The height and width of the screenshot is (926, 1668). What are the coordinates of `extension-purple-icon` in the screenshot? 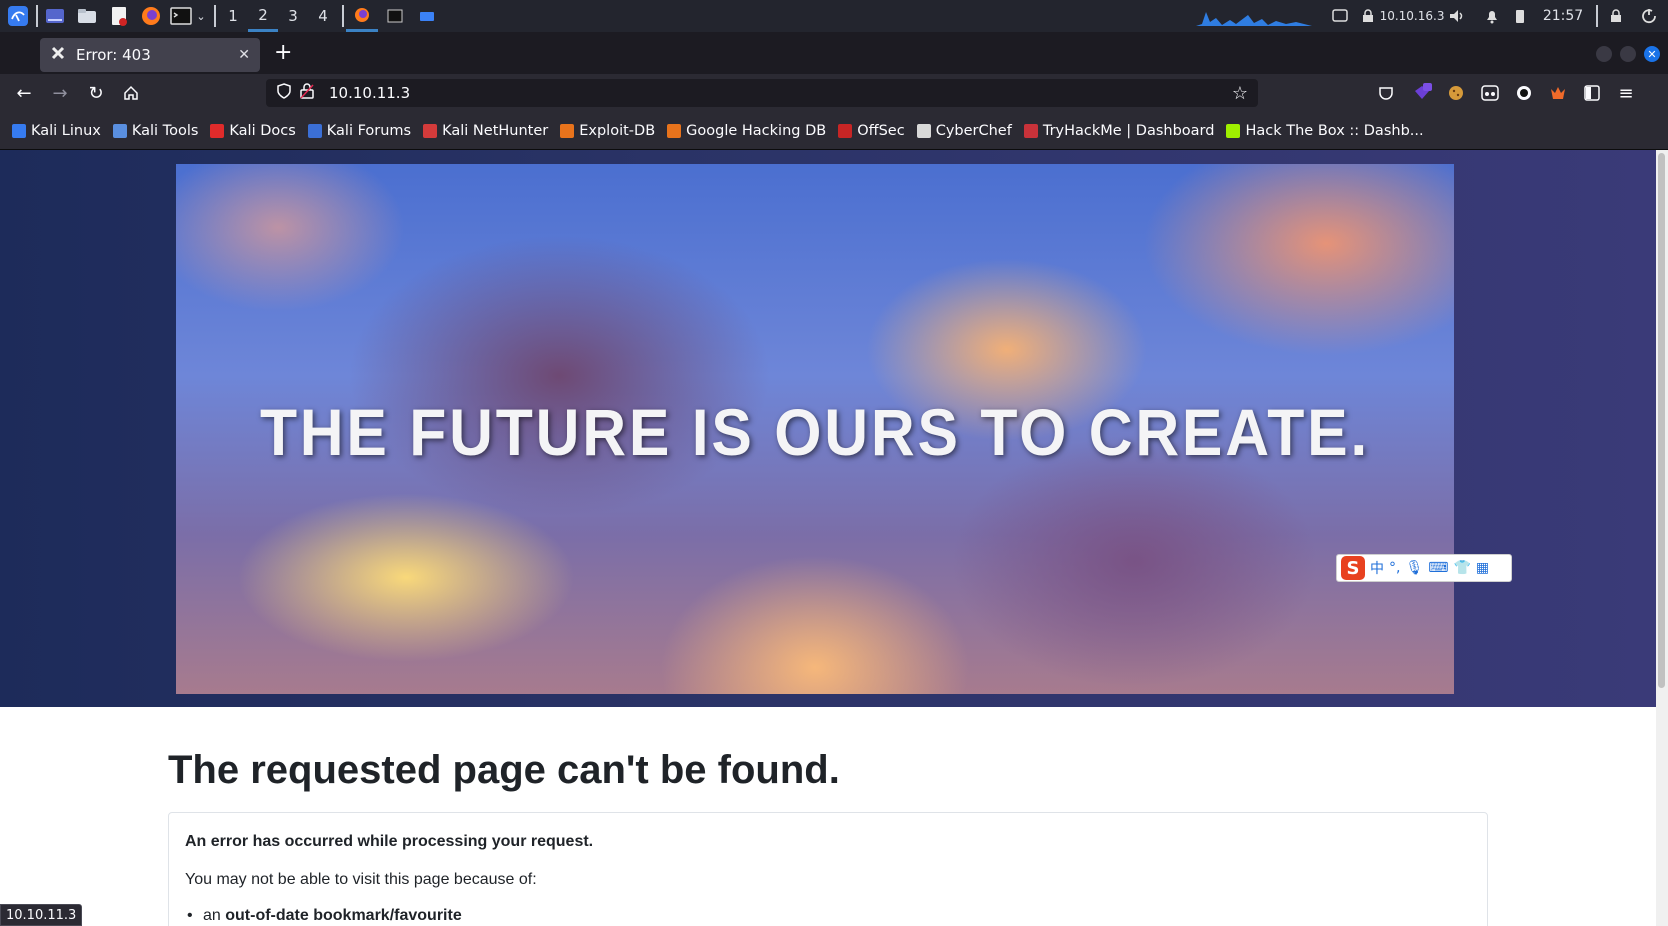 It's located at (1422, 93).